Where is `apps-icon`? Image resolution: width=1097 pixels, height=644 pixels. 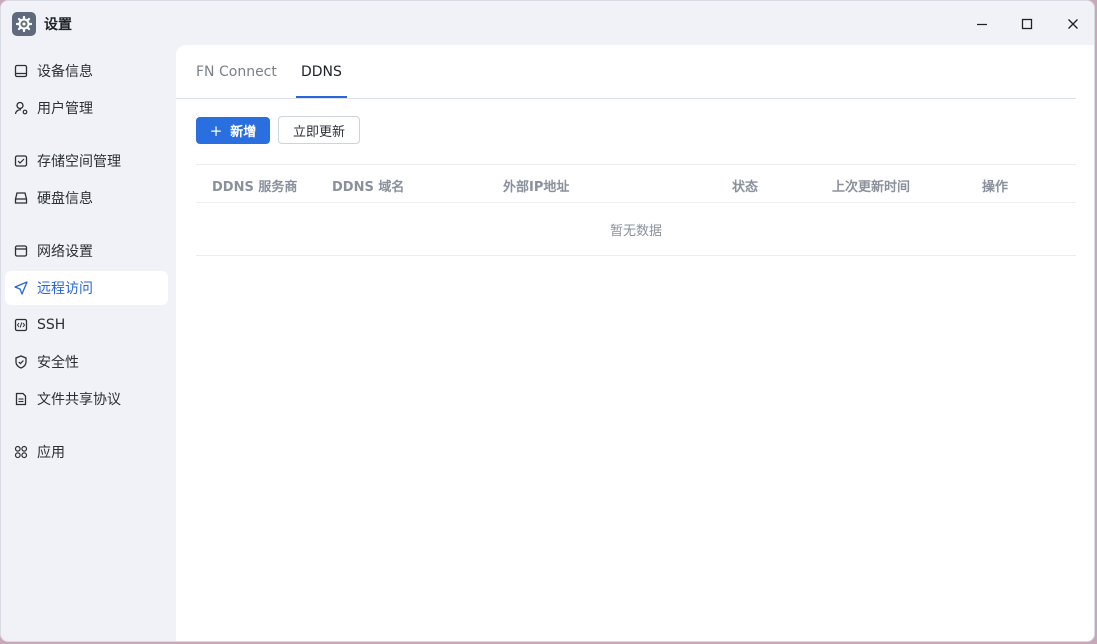
apps-icon is located at coordinates (21, 452).